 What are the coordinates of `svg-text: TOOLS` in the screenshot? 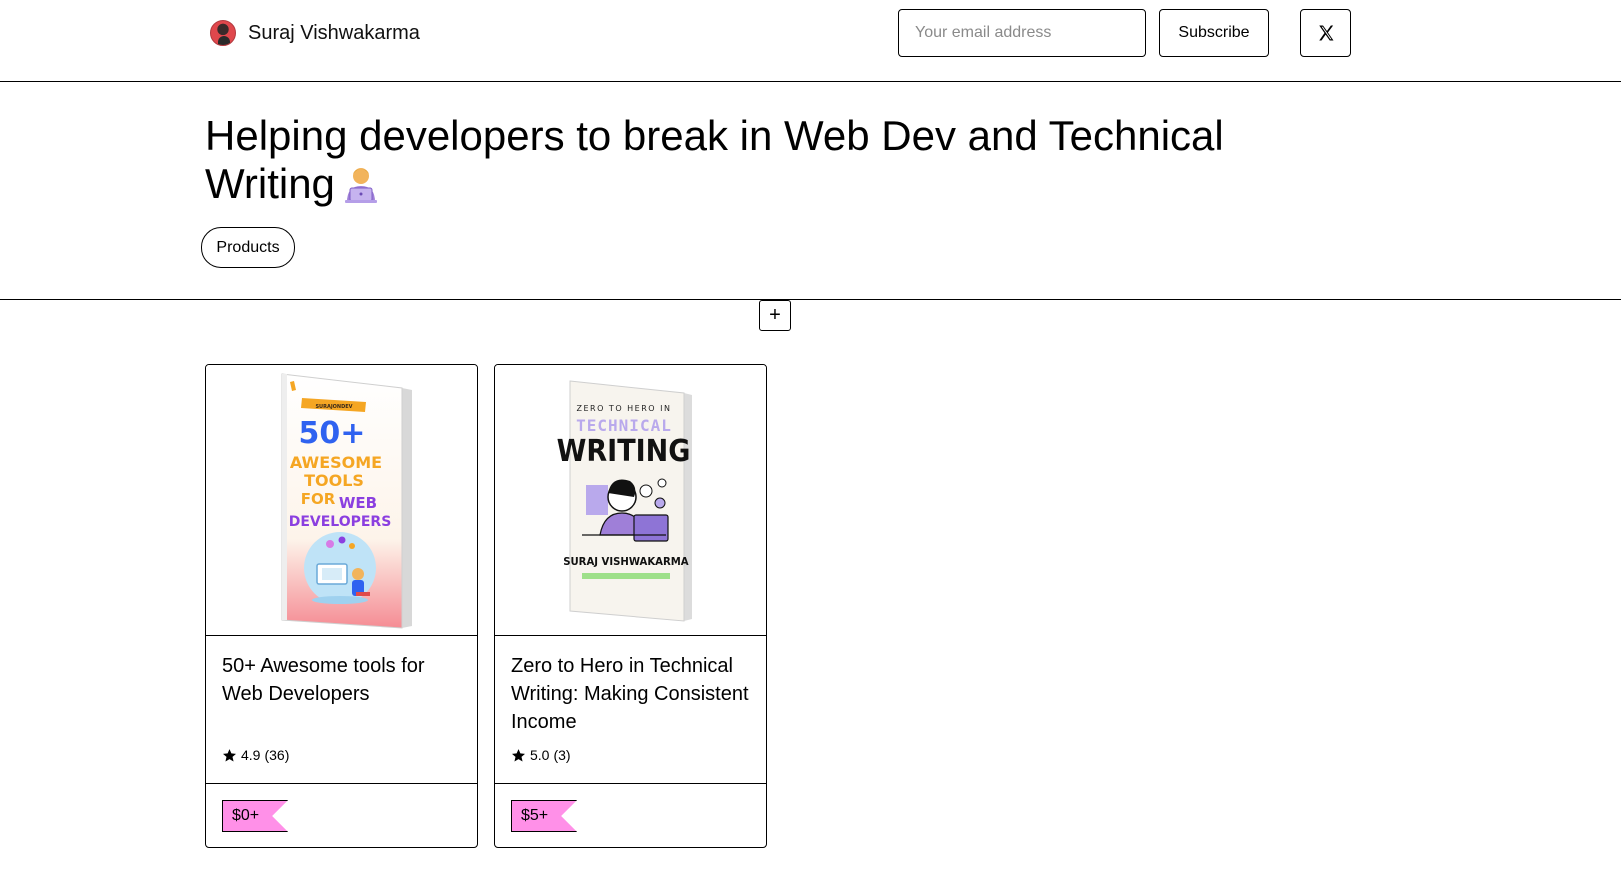 It's located at (334, 480).